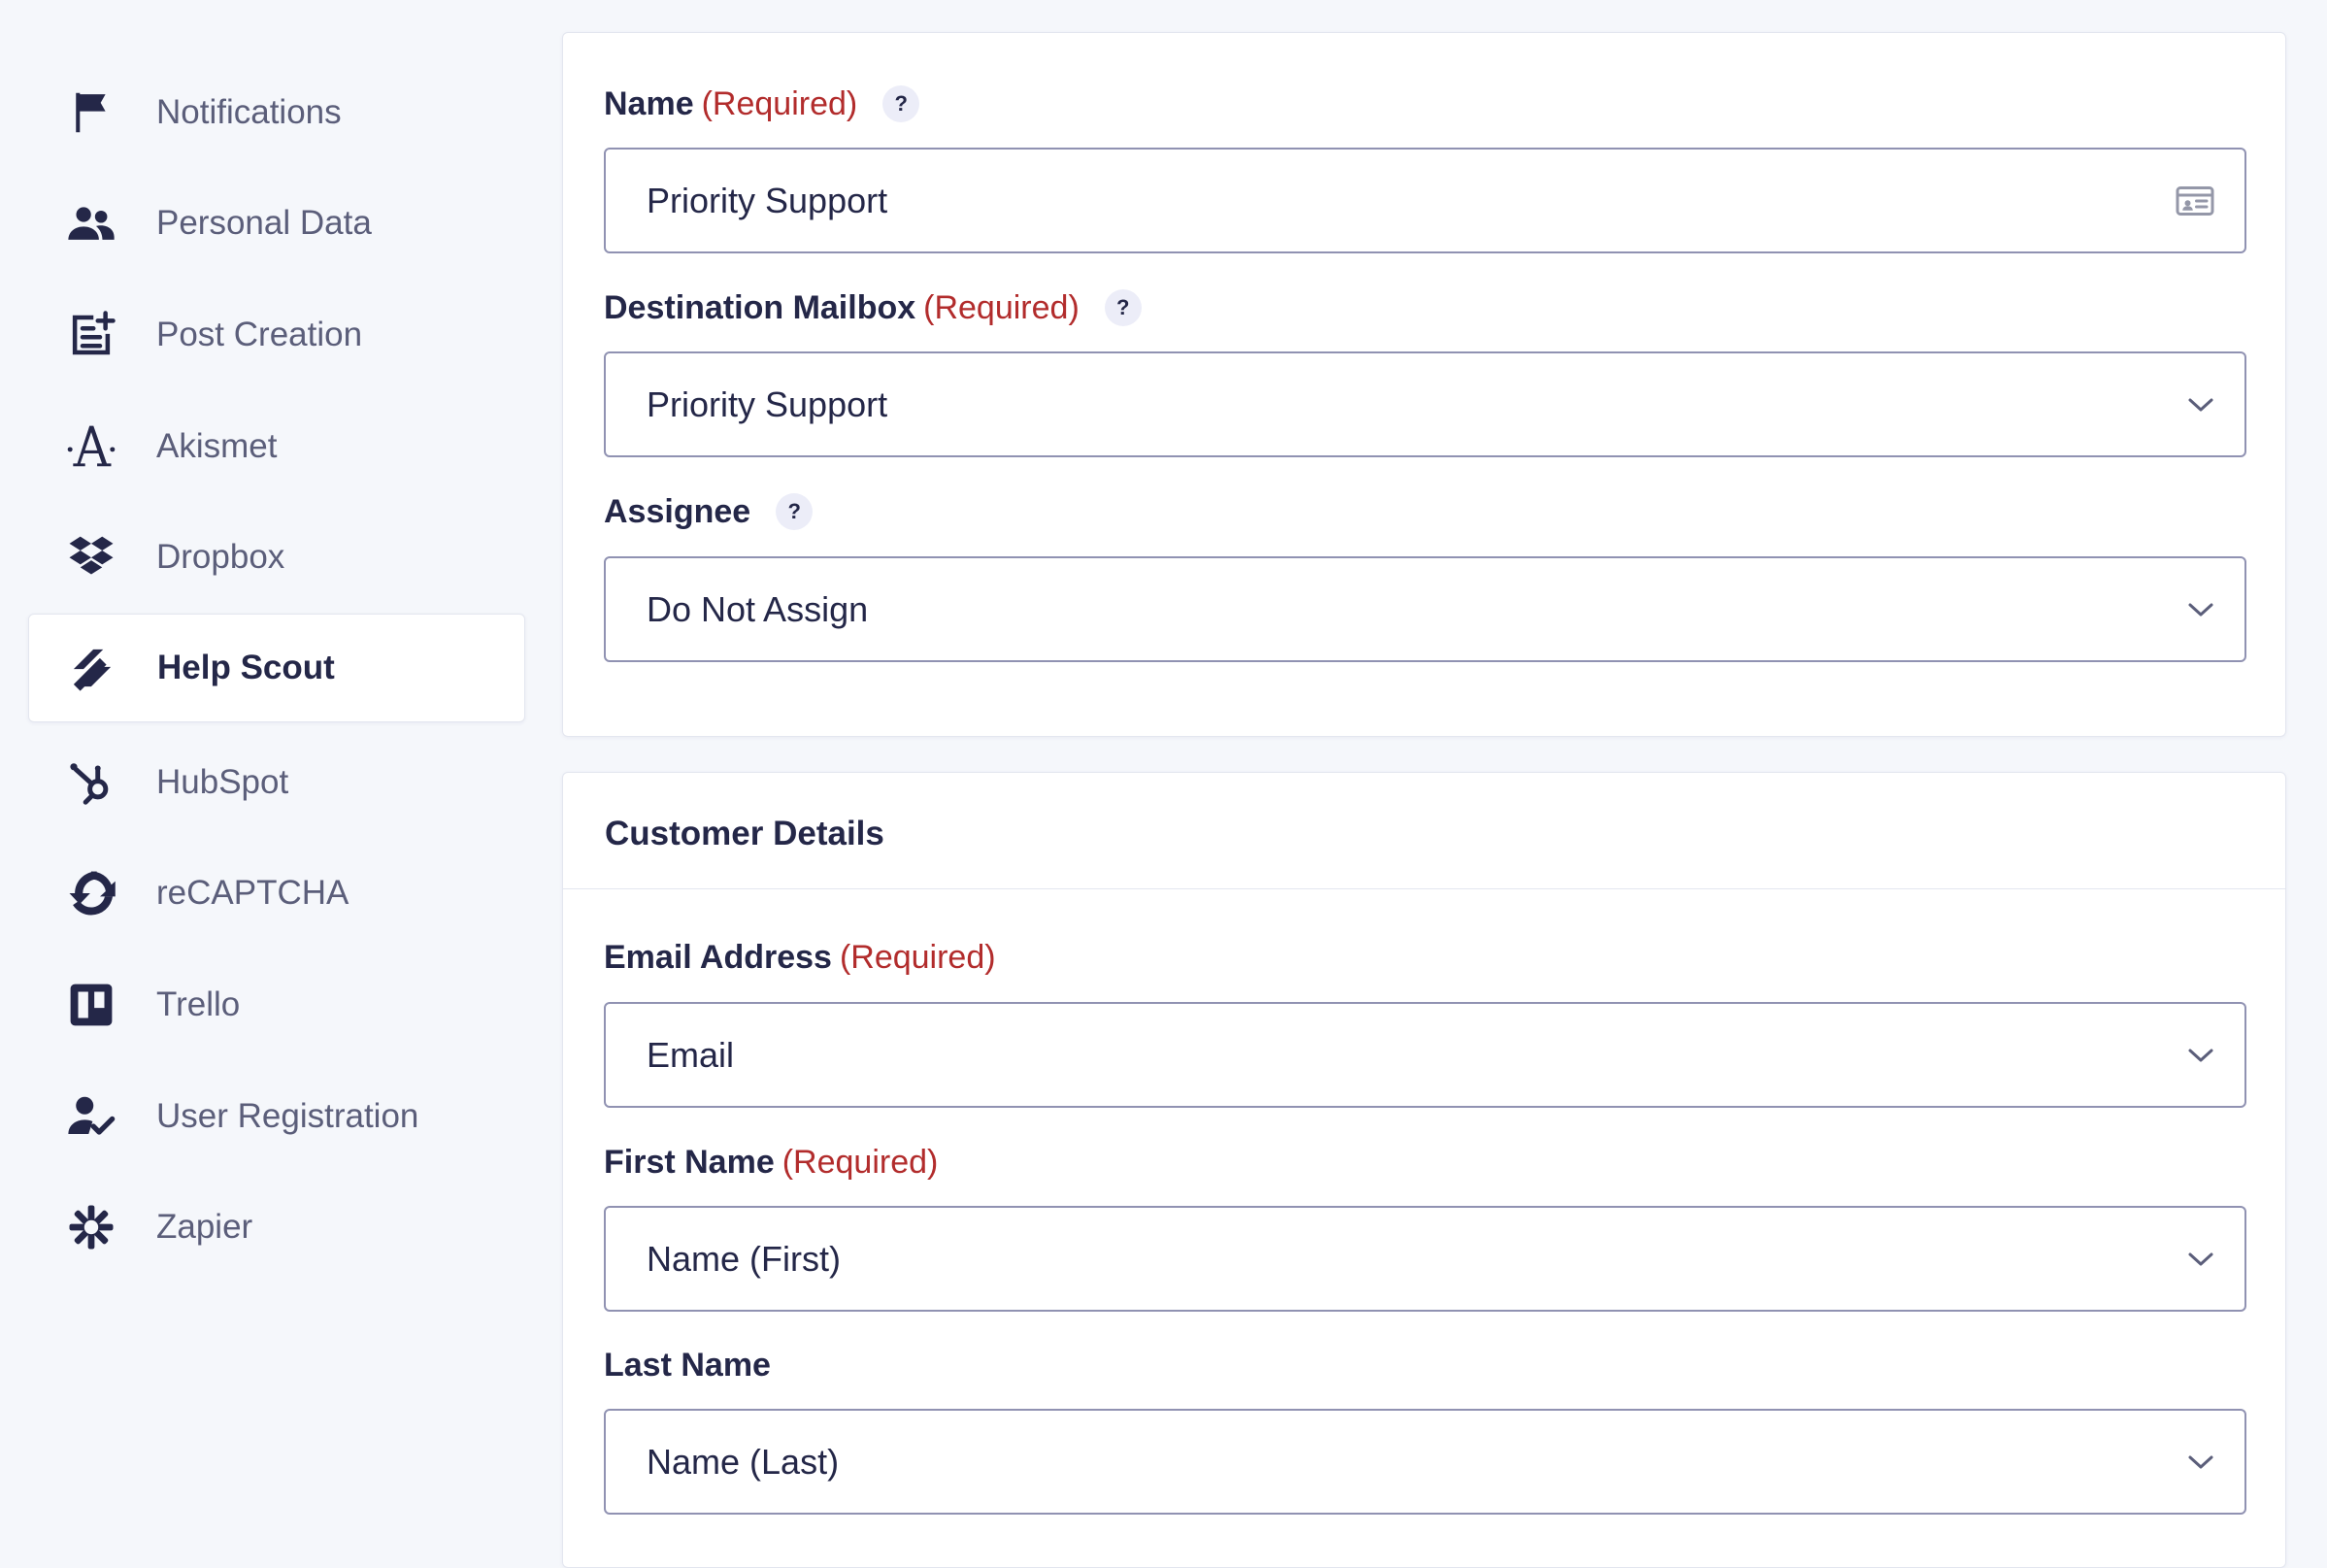  What do you see at coordinates (276, 1005) in the screenshot?
I see `sidebar-item-trello: Trello` at bounding box center [276, 1005].